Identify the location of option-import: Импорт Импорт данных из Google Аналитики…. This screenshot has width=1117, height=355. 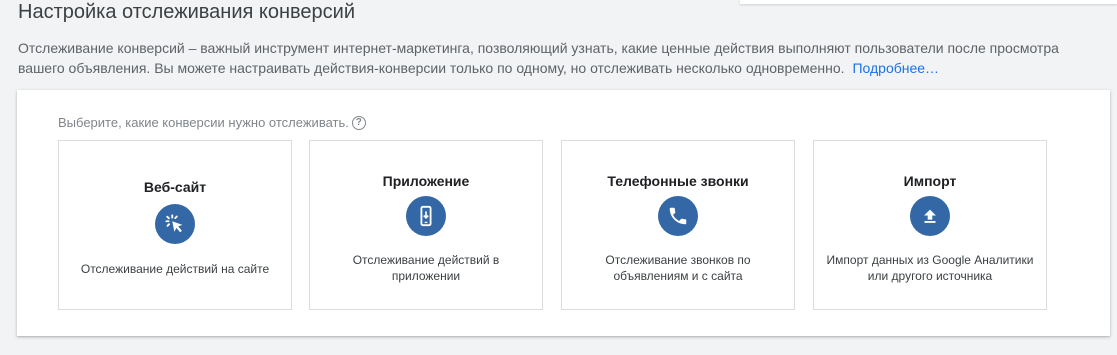
(930, 225).